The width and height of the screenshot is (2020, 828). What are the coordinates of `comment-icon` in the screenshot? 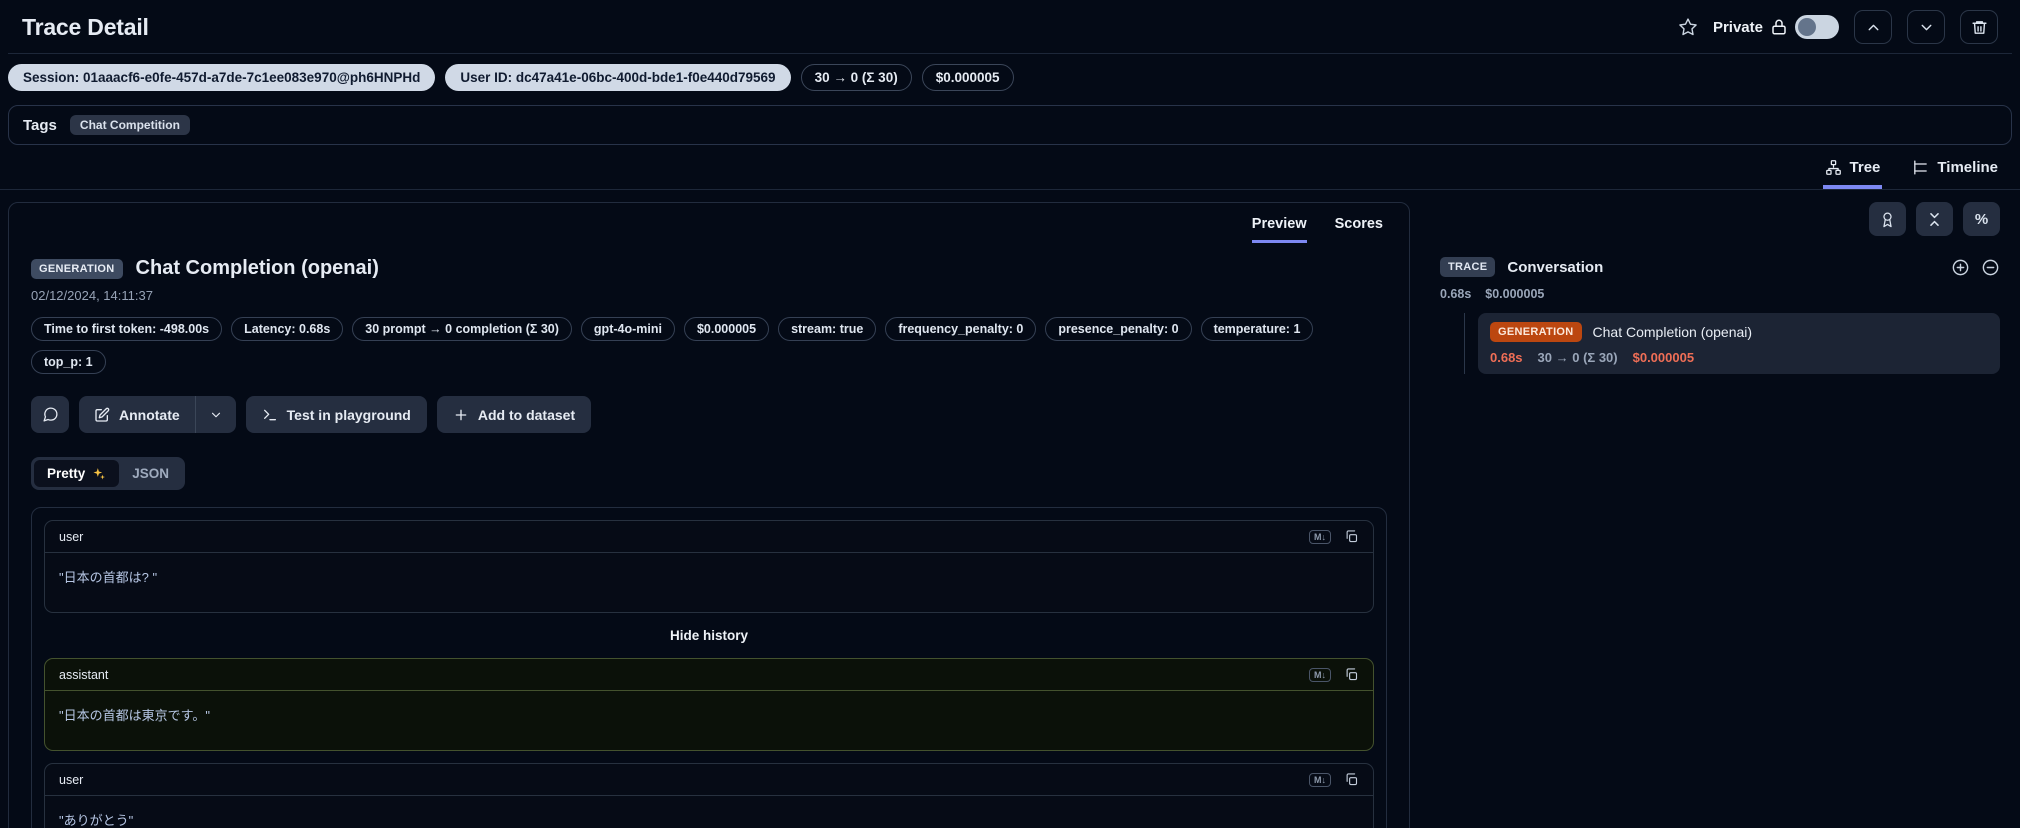 It's located at (50, 414).